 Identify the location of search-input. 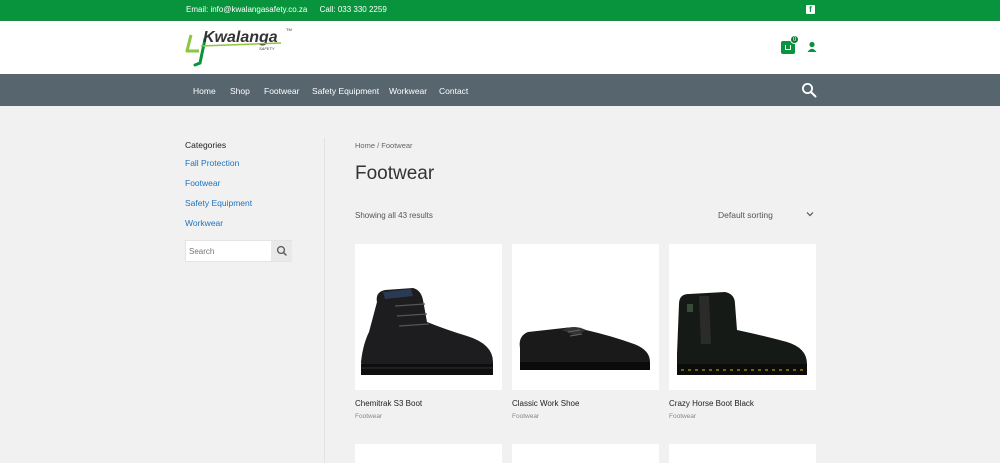
(228, 251).